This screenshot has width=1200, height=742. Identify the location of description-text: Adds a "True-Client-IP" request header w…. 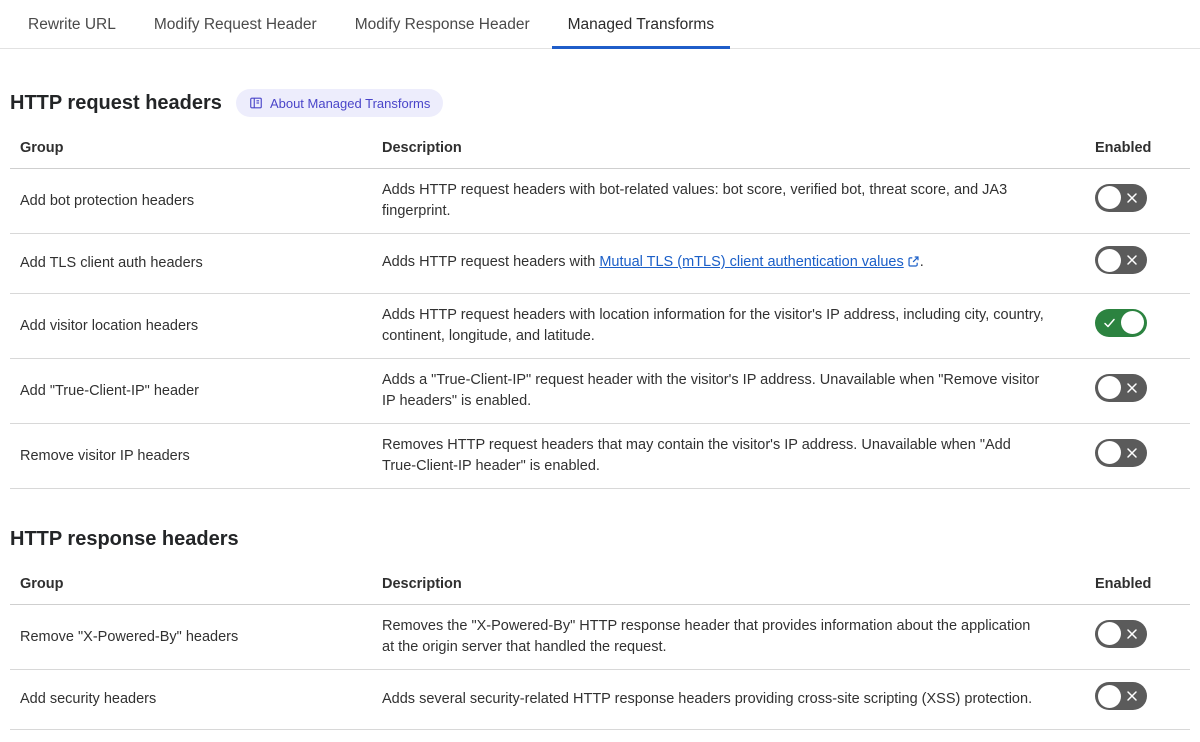
(711, 390).